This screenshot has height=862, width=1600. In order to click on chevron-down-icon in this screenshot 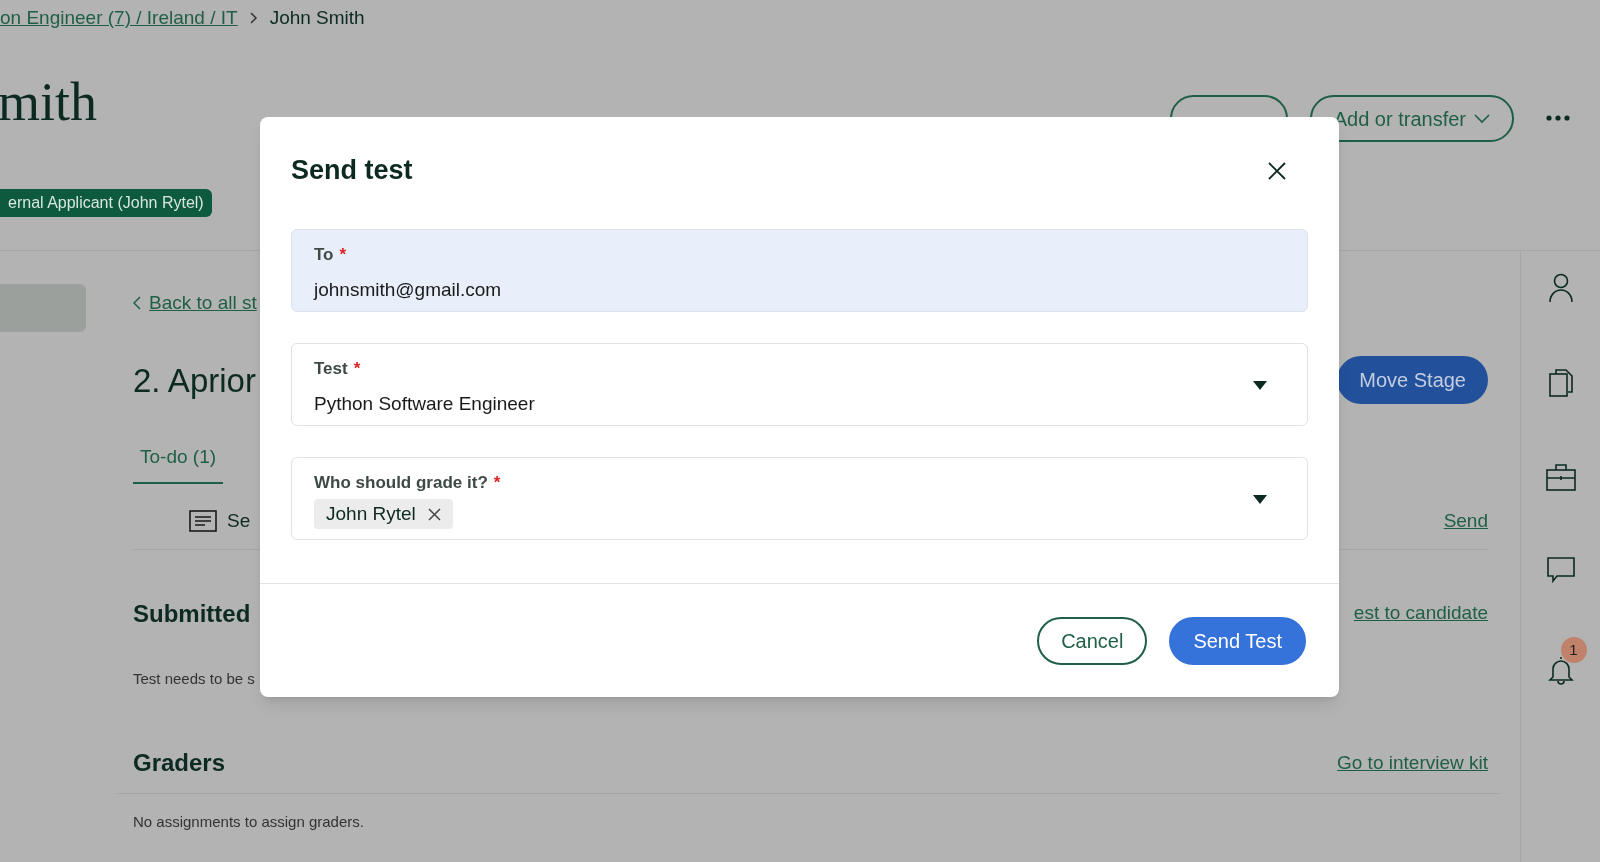, I will do `click(1482, 118)`.